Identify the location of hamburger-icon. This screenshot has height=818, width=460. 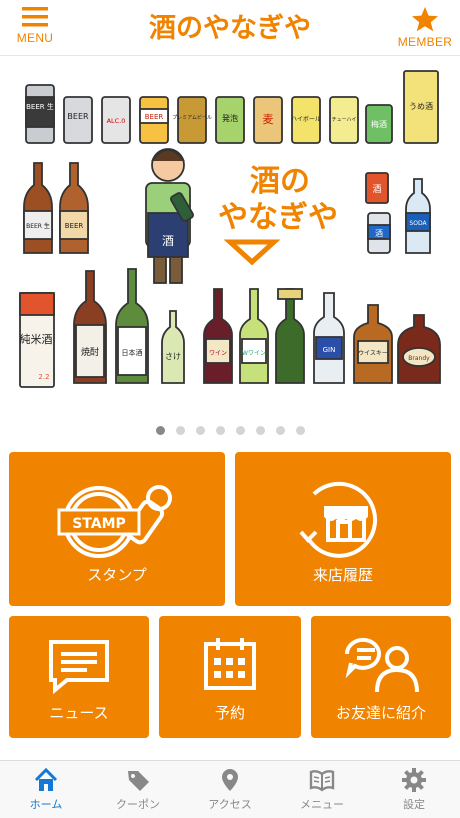
(35, 17).